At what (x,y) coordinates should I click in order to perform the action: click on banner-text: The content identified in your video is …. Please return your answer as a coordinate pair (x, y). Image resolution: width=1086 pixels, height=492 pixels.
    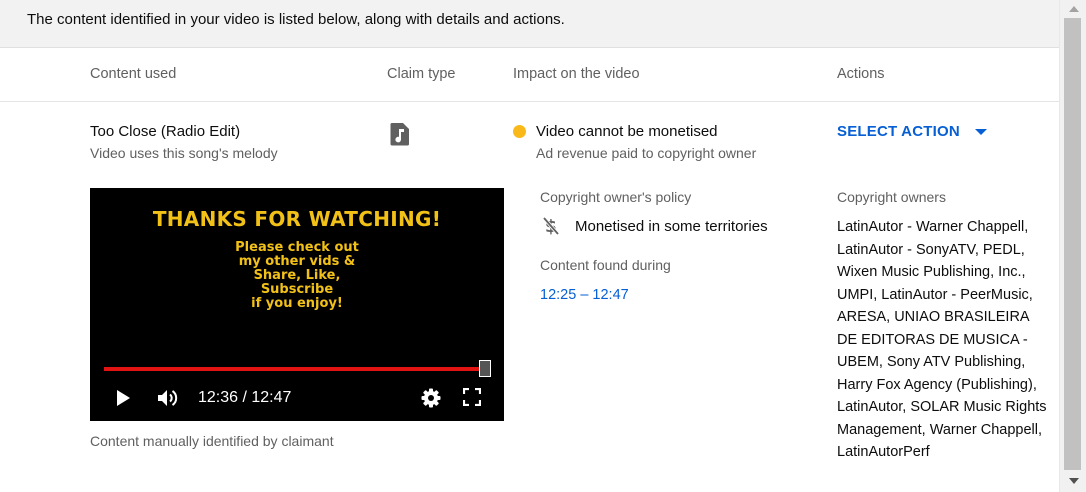
    Looking at the image, I should click on (296, 19).